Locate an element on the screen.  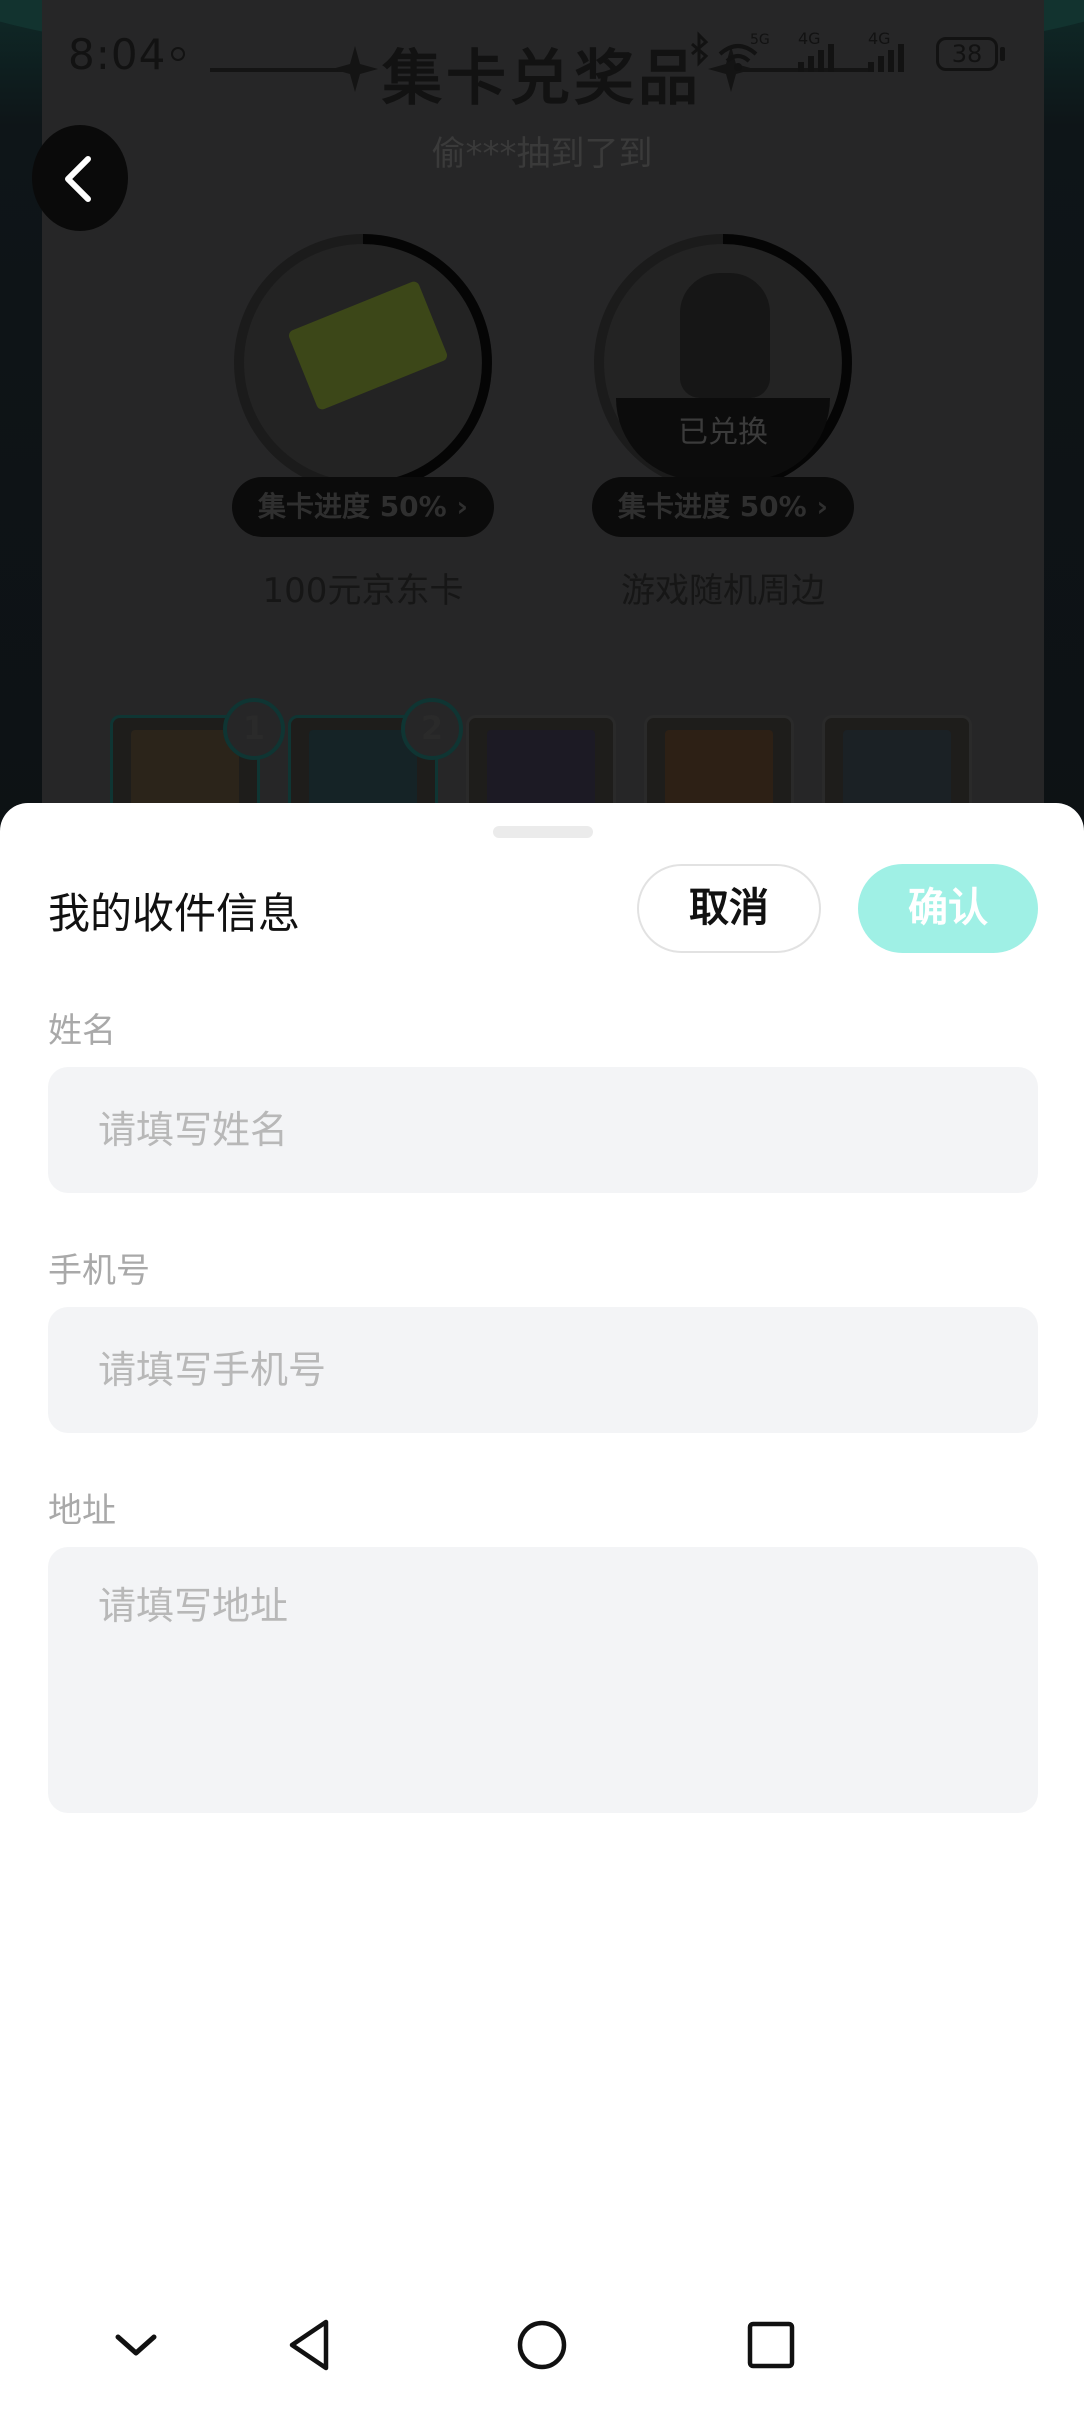
phone-input is located at coordinates (543, 1370).